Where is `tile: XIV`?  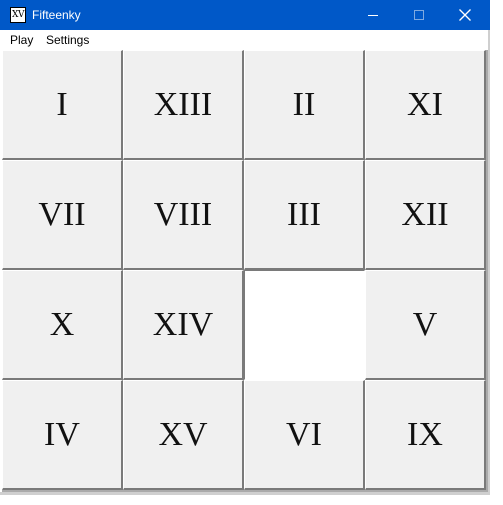 tile: XIV is located at coordinates (183, 325).